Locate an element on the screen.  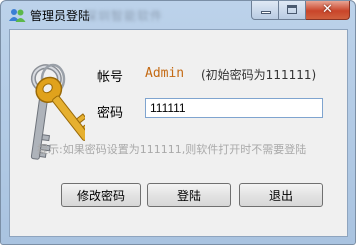
caption-buttons: ✕ is located at coordinates (300, 10).